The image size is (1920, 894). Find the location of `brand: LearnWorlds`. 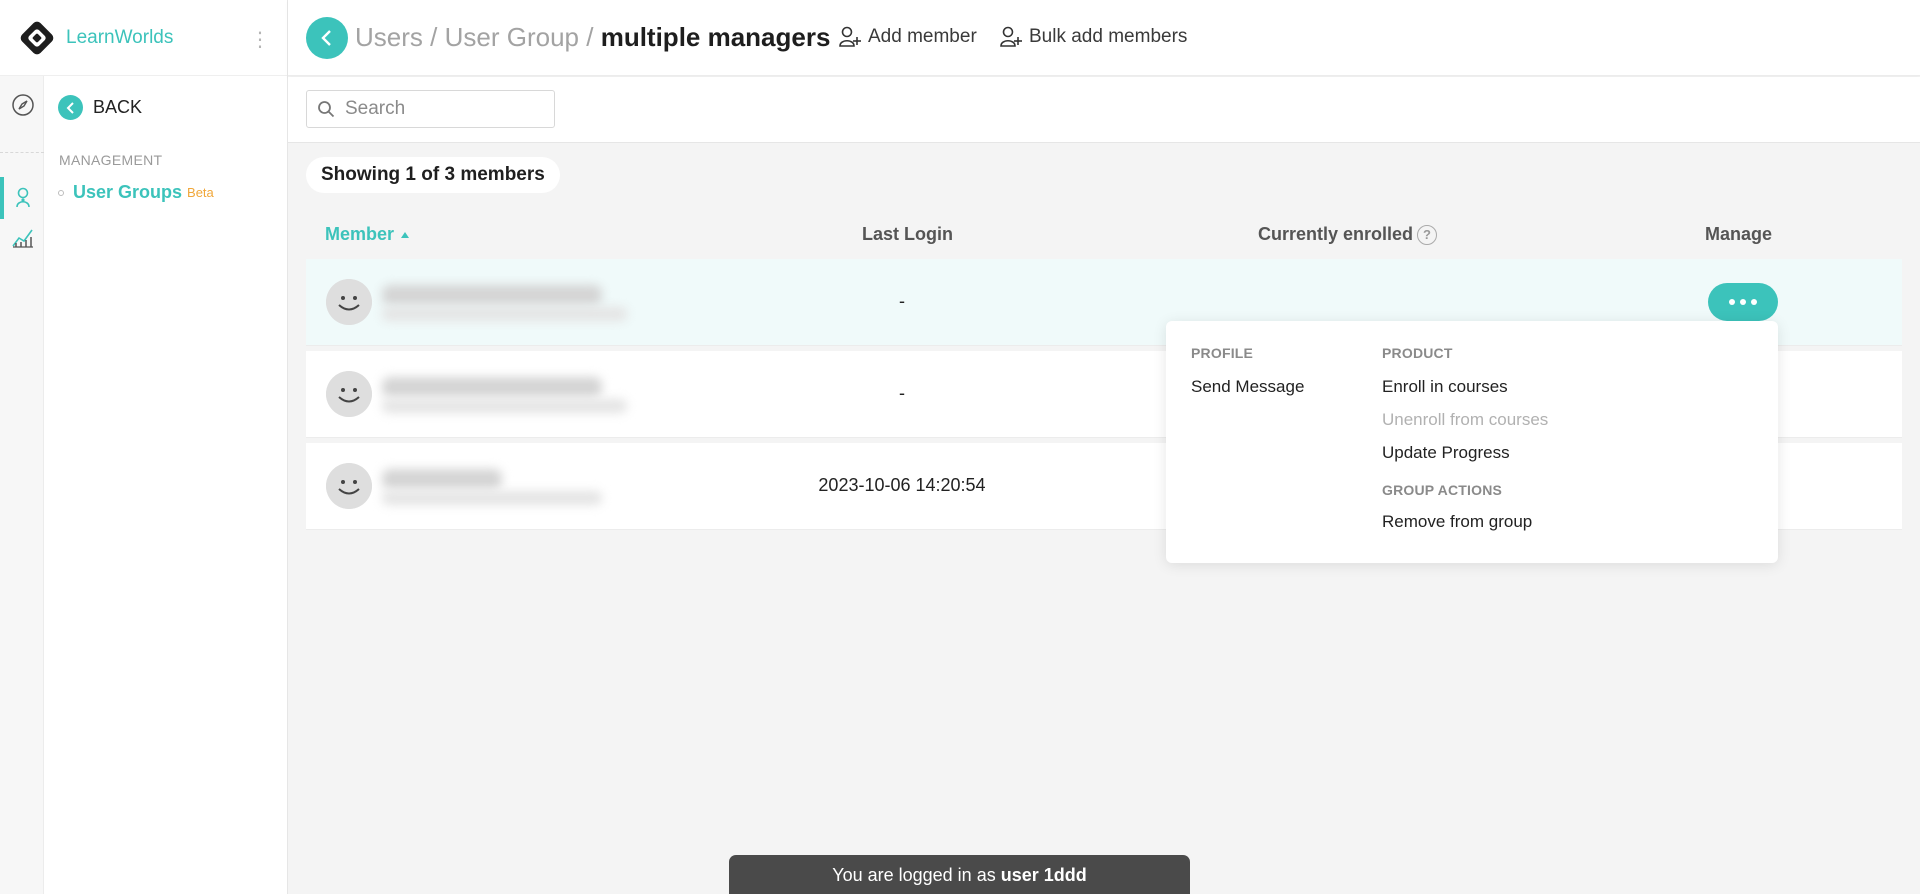

brand: LearnWorlds is located at coordinates (143, 38).